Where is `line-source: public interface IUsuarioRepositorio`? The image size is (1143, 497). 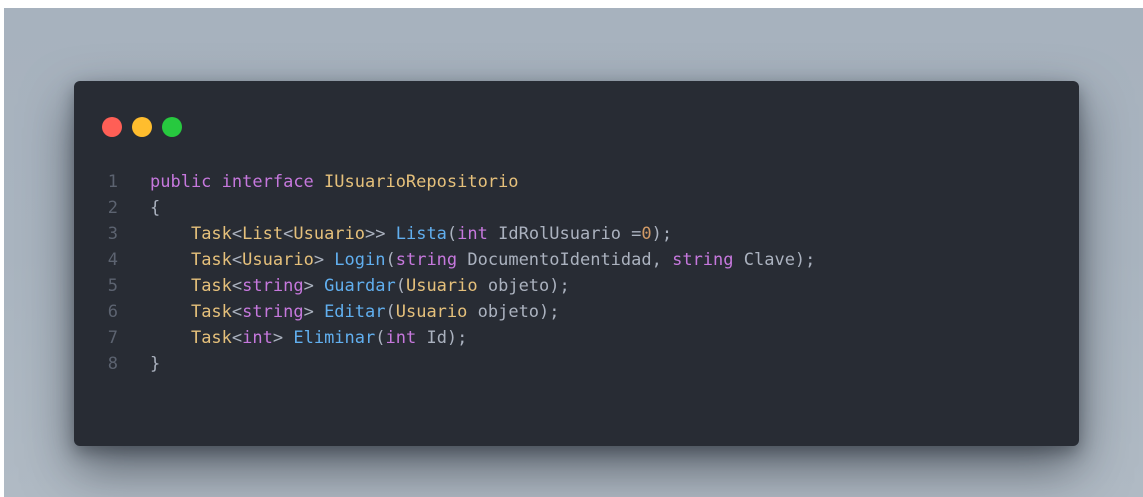 line-source: public interface IUsuarioRepositorio is located at coordinates (318, 182).